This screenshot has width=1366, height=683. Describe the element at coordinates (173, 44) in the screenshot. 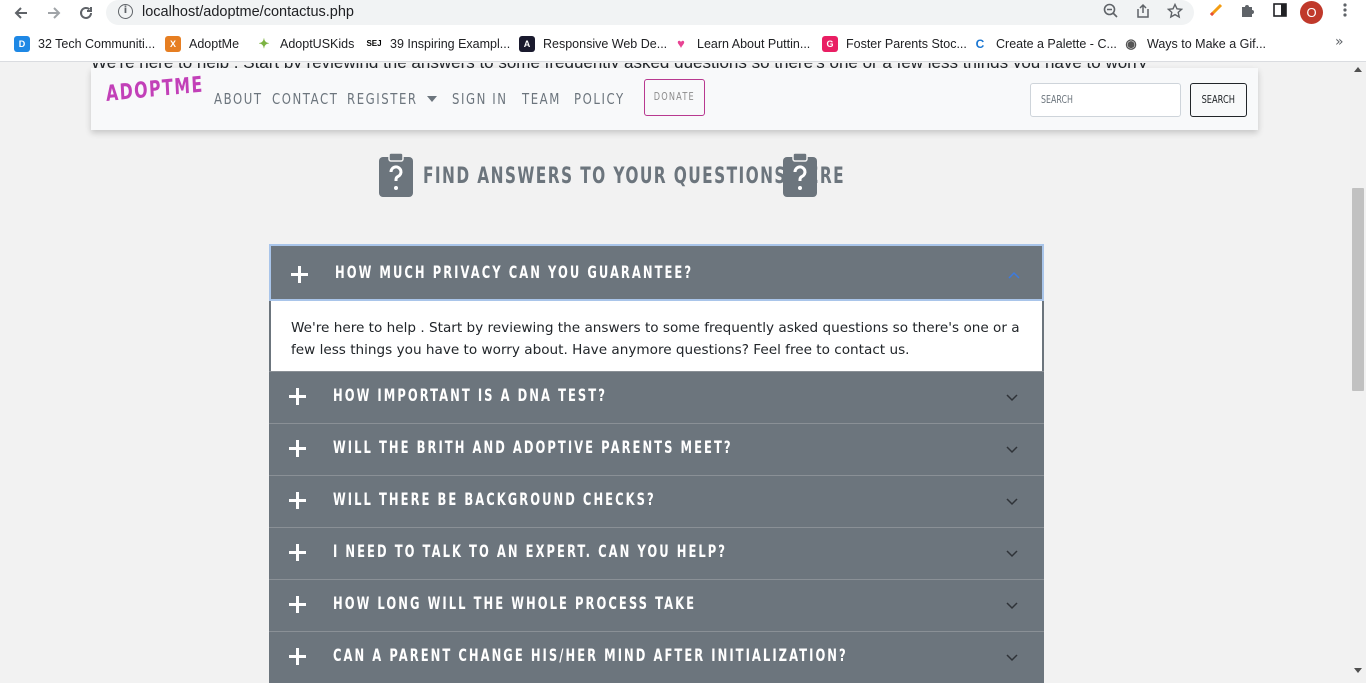

I see `bookmark-favicon: X` at that location.